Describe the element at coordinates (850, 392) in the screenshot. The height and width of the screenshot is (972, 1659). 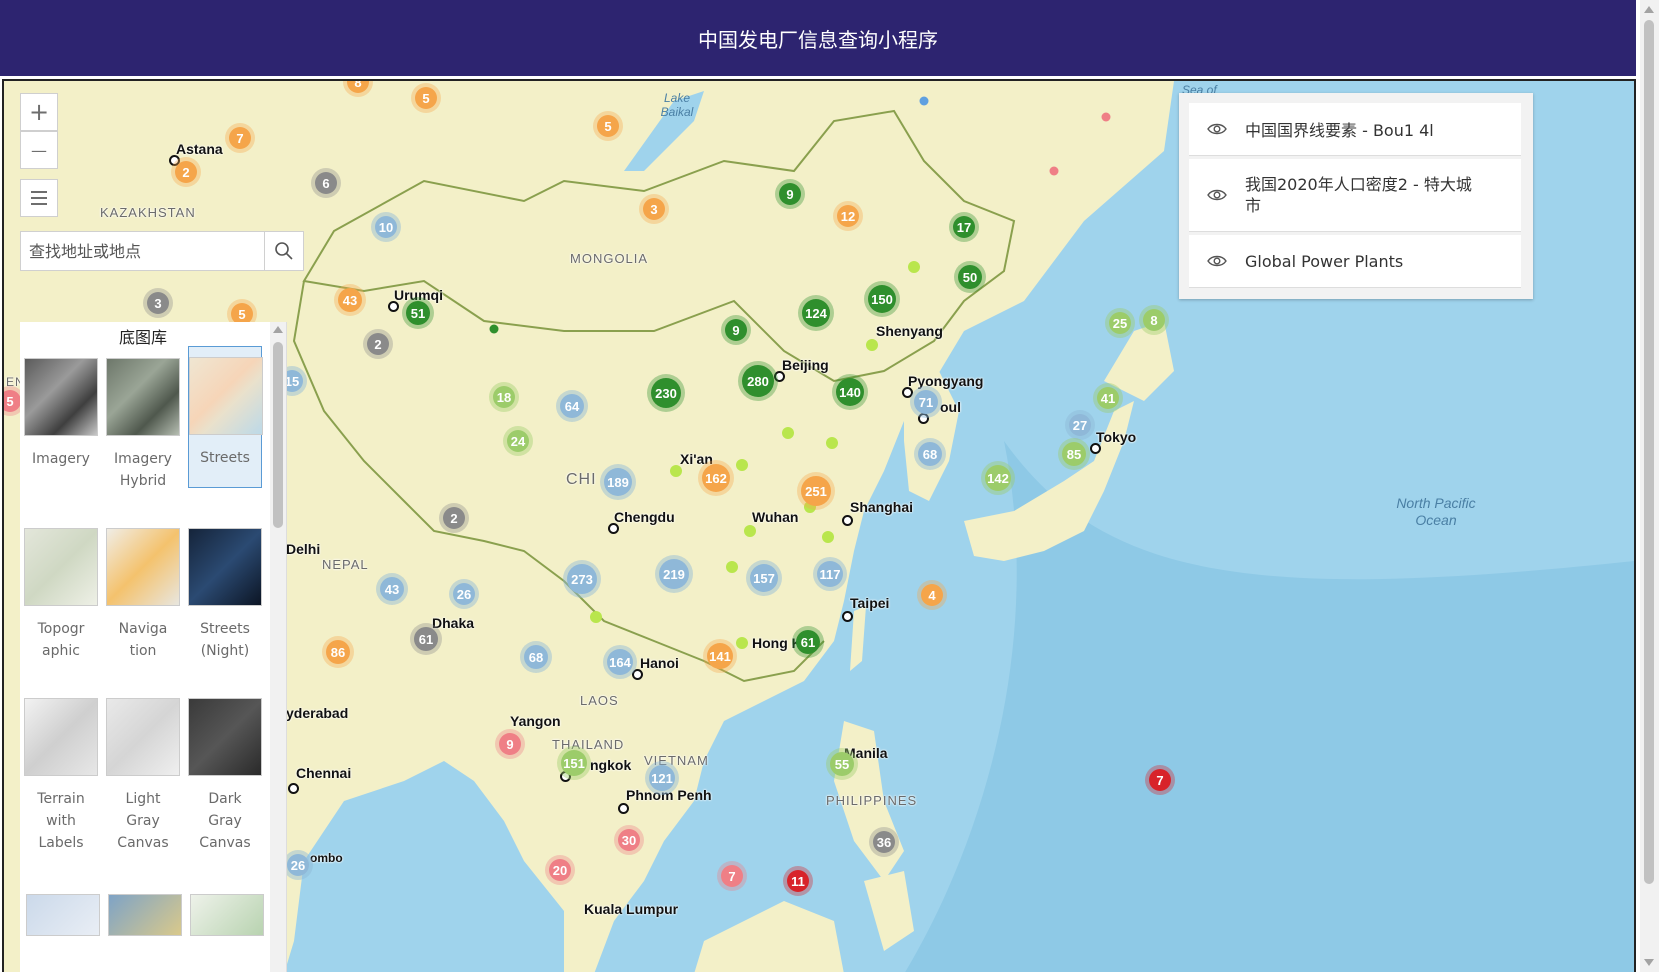
I see `cluster-marker: 140` at that location.